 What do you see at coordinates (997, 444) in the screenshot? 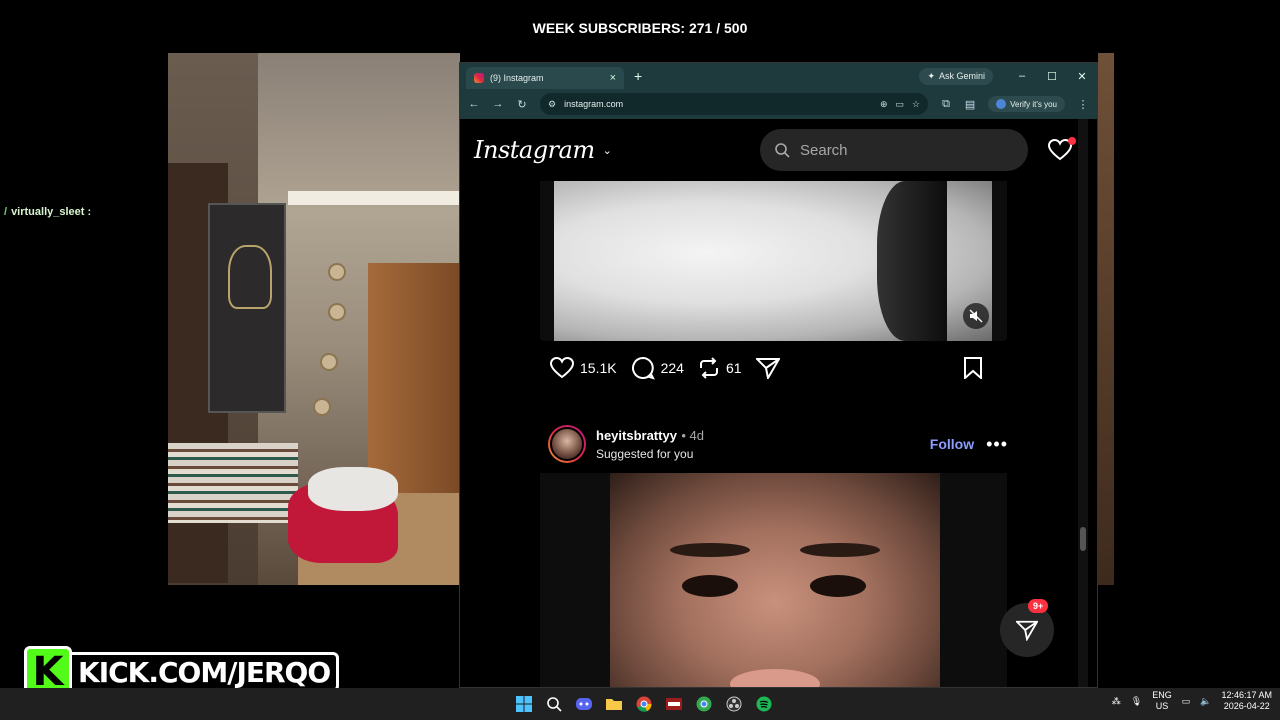
I see `more-options-icon: •••` at bounding box center [997, 444].